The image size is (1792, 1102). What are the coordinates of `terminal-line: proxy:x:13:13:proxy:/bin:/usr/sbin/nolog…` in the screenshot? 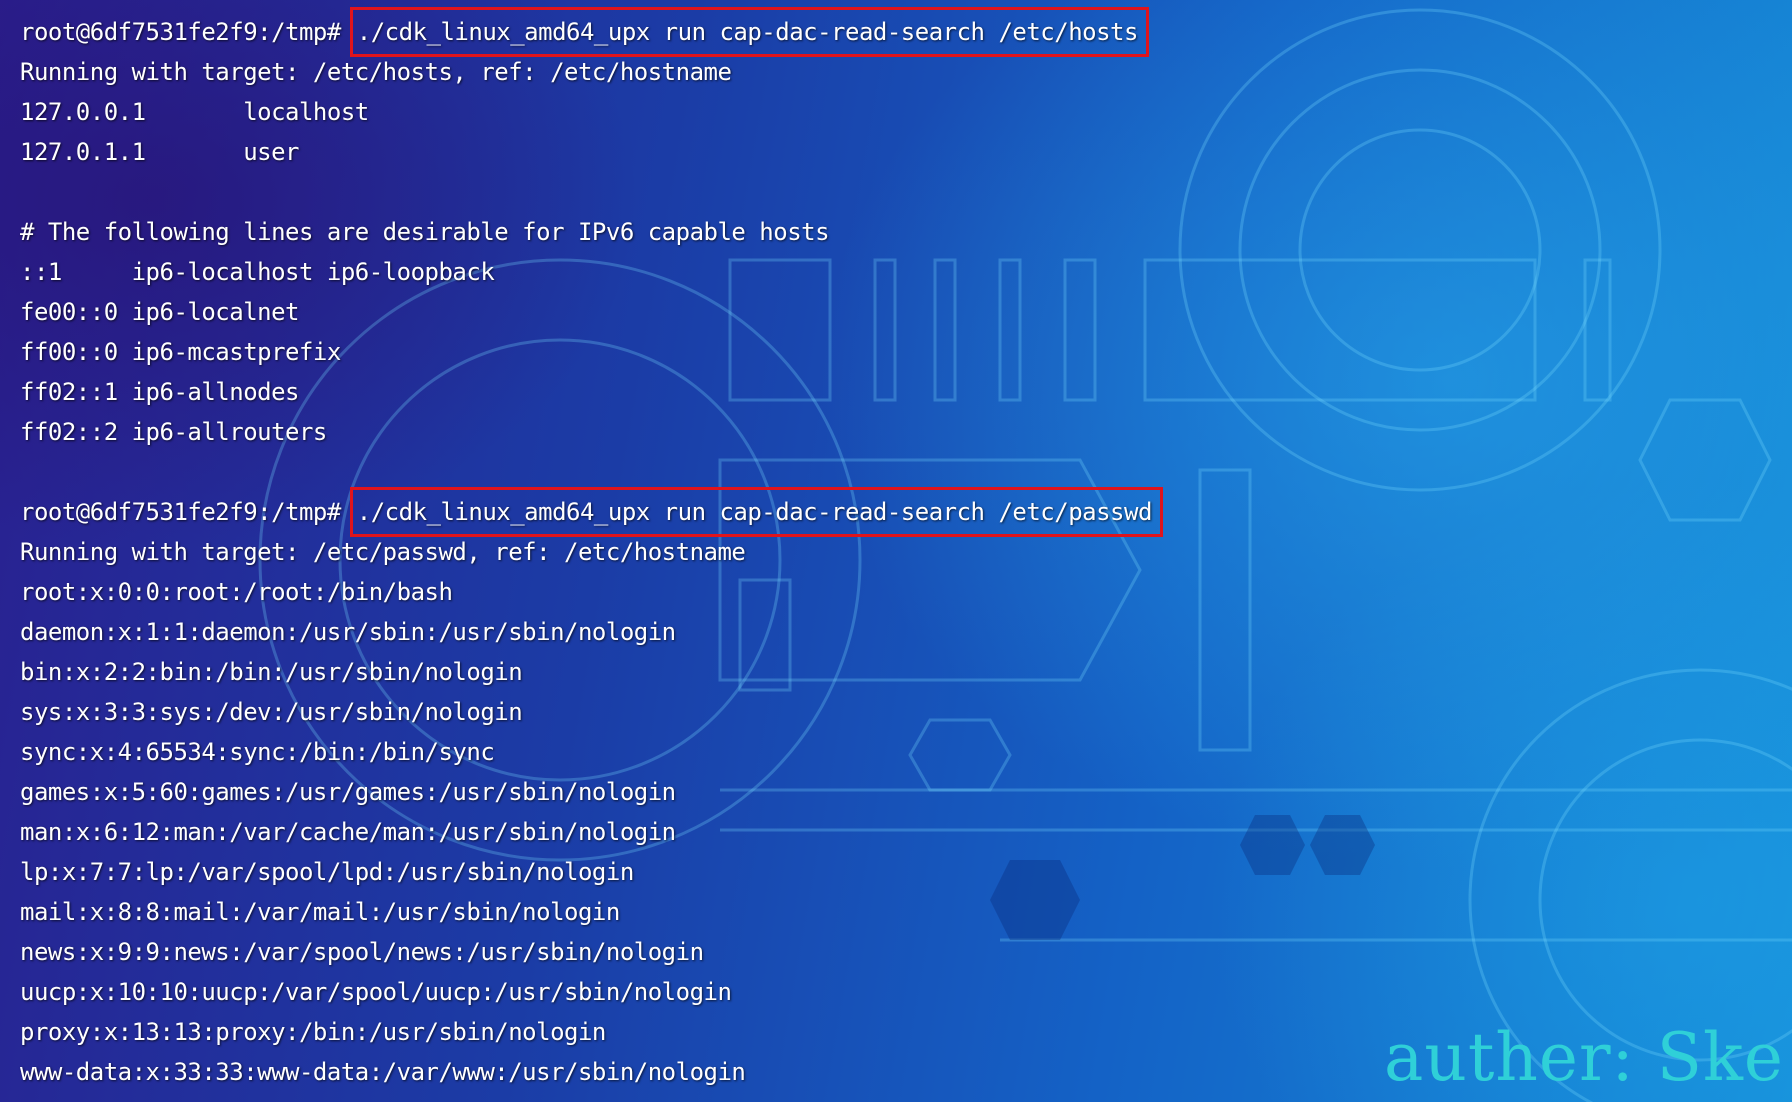 It's located at (313, 1032).